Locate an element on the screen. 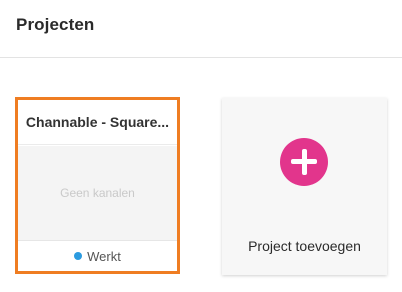 Image resolution: width=402 pixels, height=292 pixels. status-dot-icon is located at coordinates (78, 256).